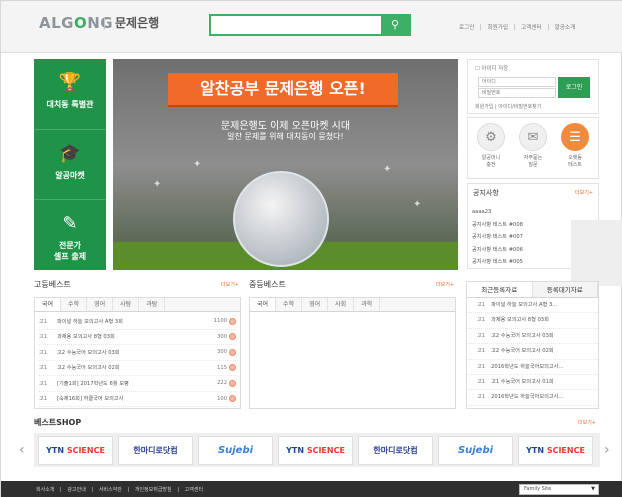 This screenshot has height=497, width=622. Describe the element at coordinates (104, 23) in the screenshot. I see `logo-divider` at that location.